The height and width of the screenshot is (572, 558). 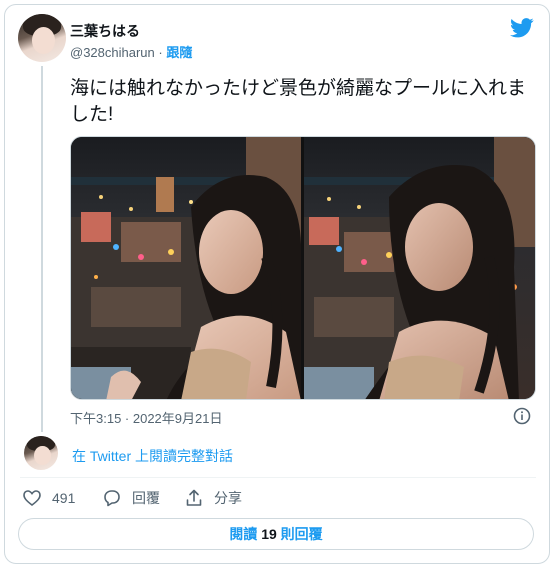 What do you see at coordinates (112, 498) in the screenshot?
I see `reply-bubble-icon` at bounding box center [112, 498].